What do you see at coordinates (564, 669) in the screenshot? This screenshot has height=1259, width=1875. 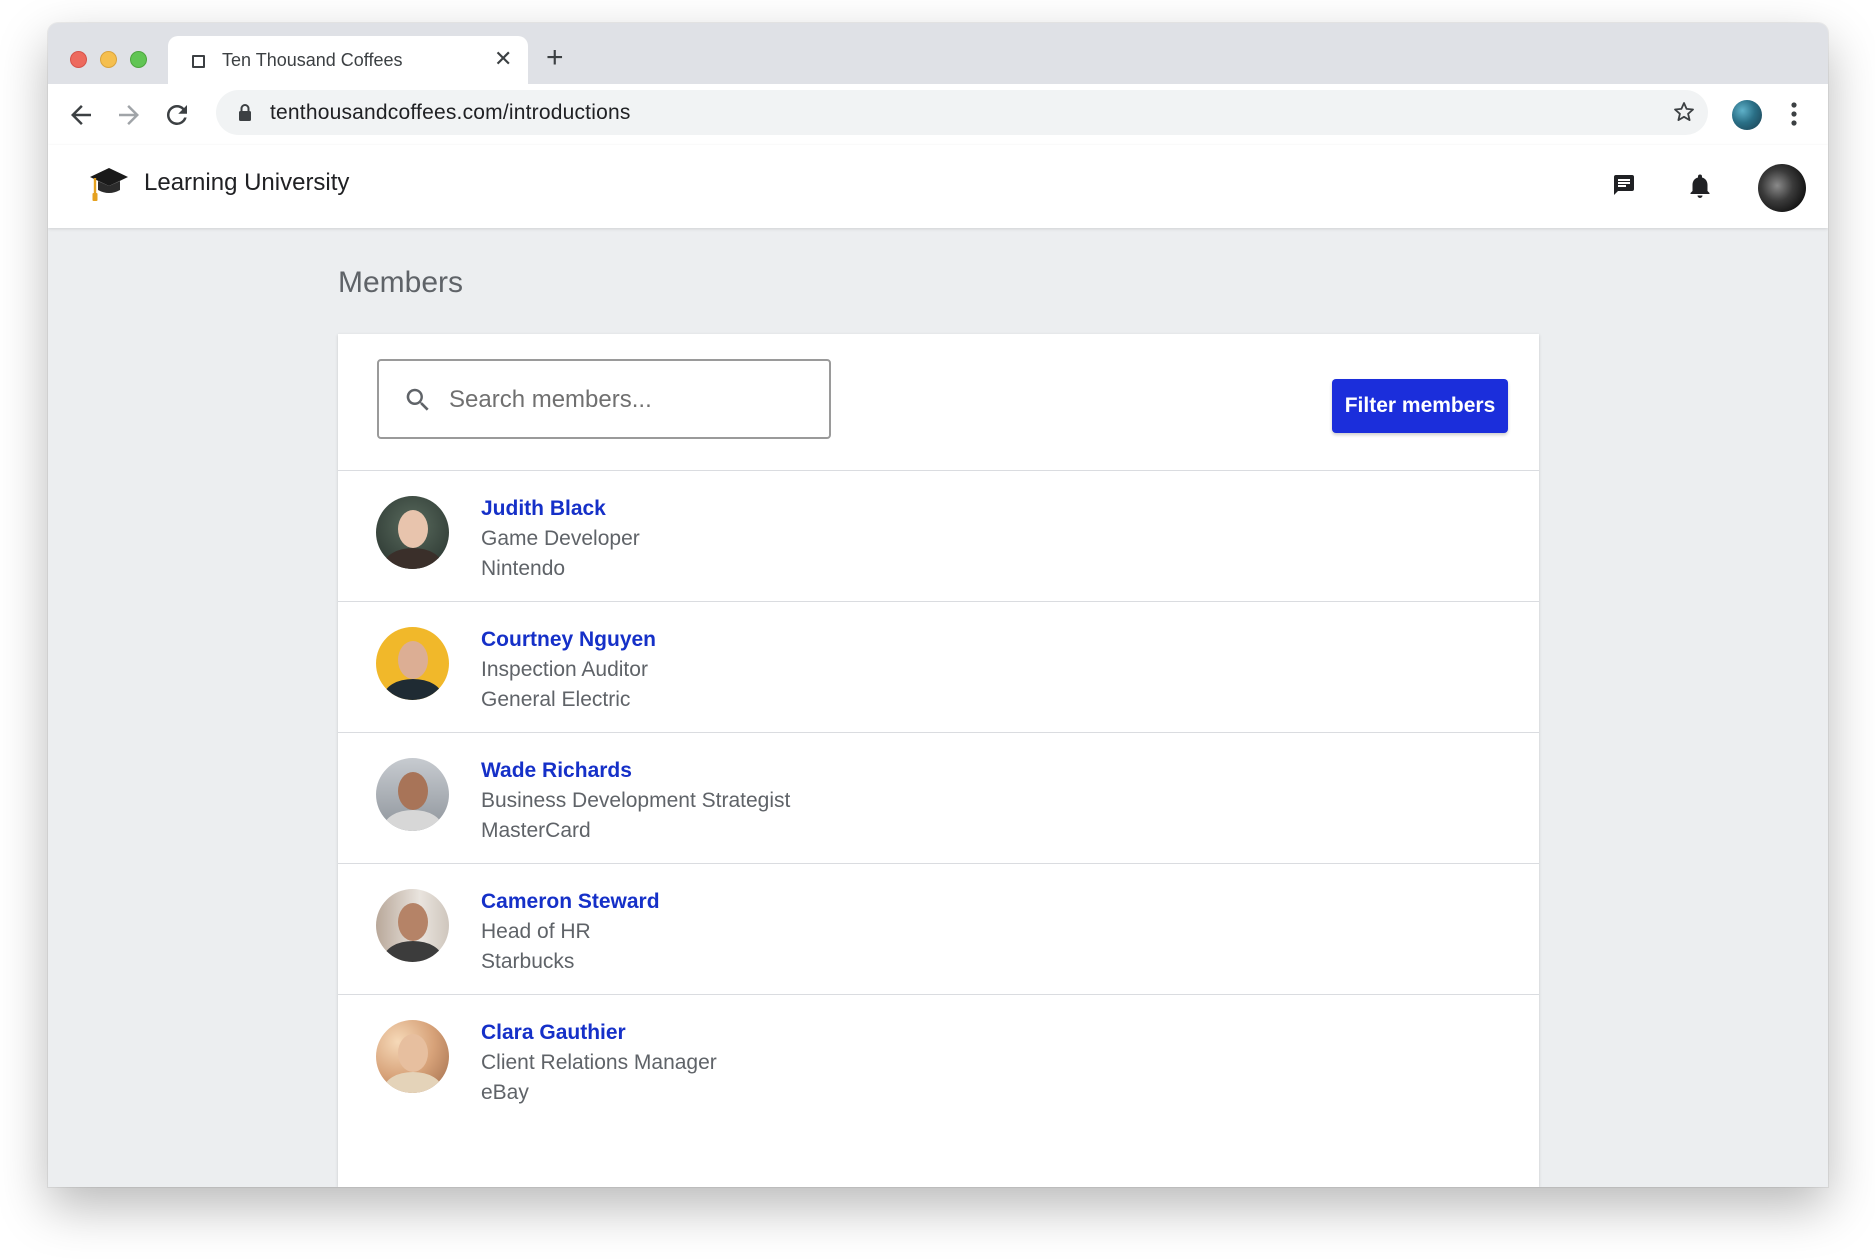 I see `member-title: Inspection Auditor` at bounding box center [564, 669].